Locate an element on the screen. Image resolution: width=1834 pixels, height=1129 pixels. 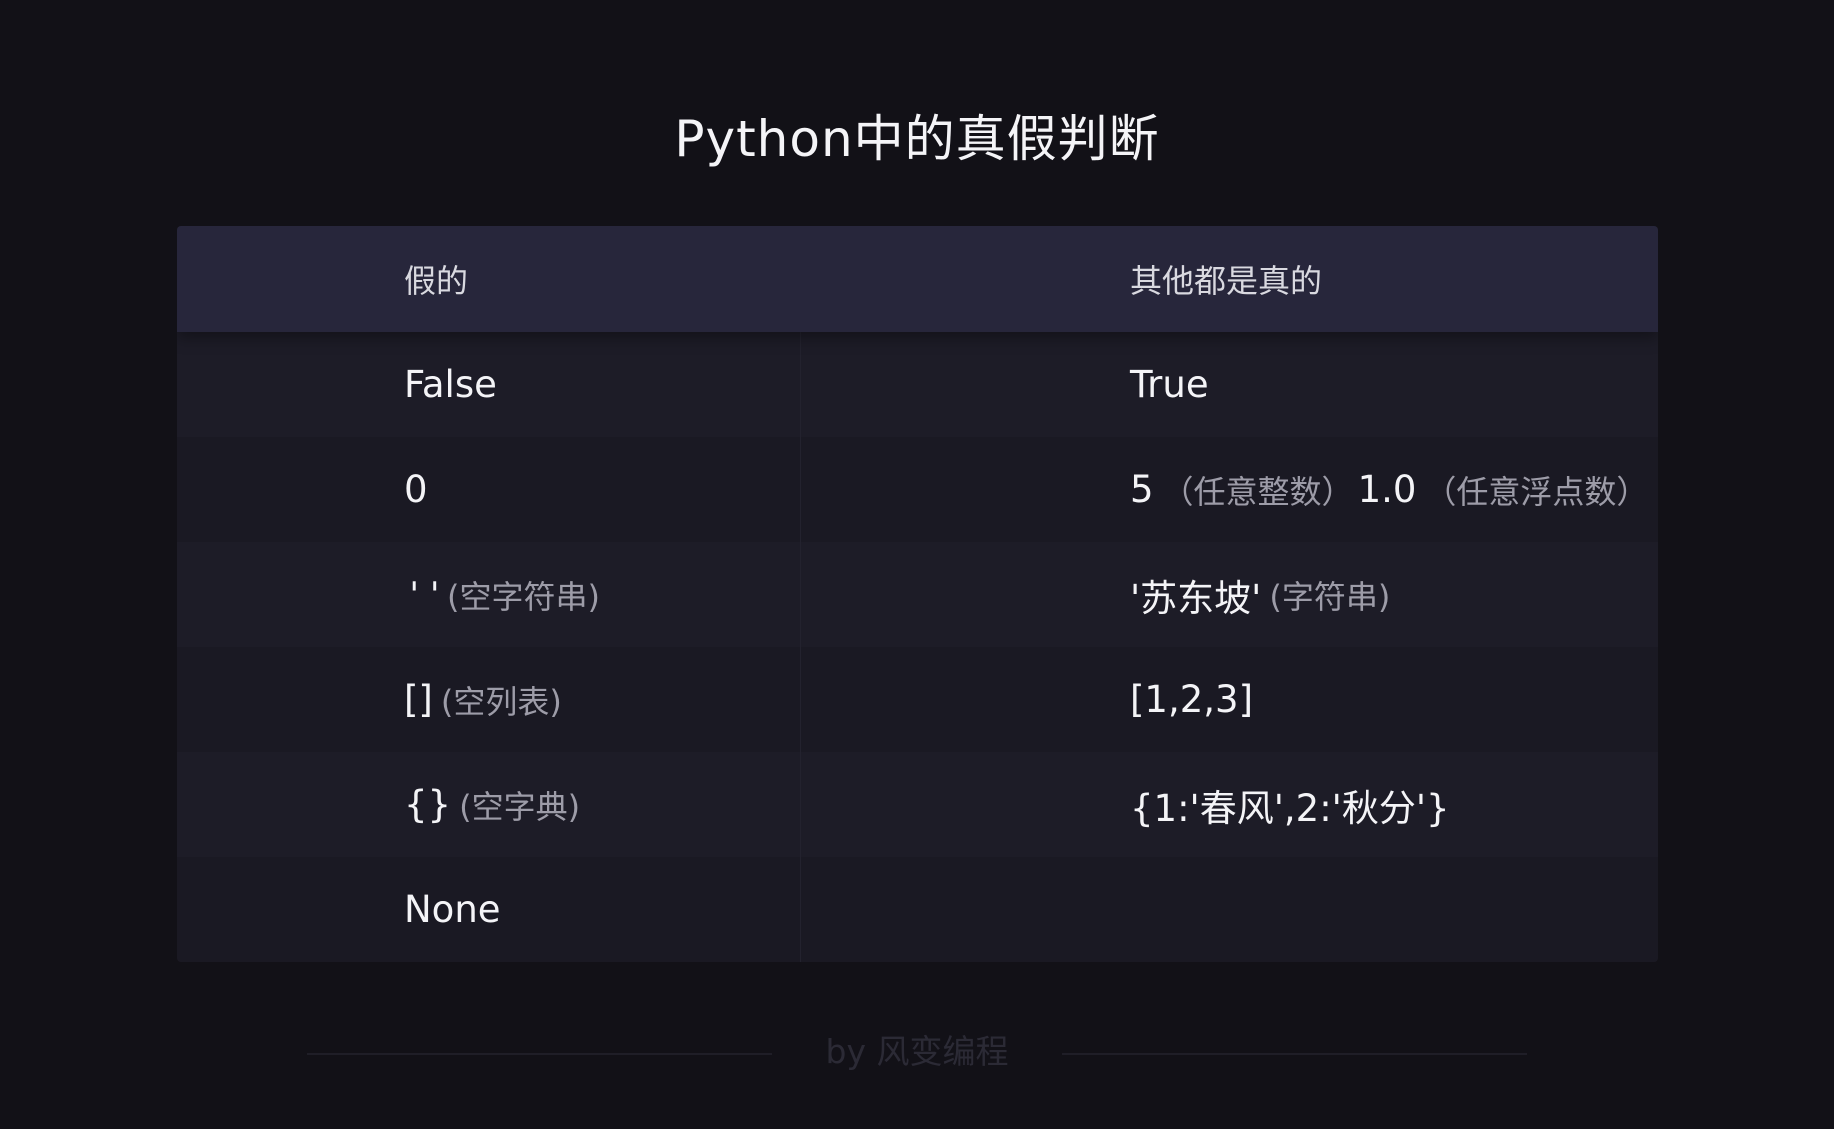
false-cell: None is located at coordinates (489, 909).